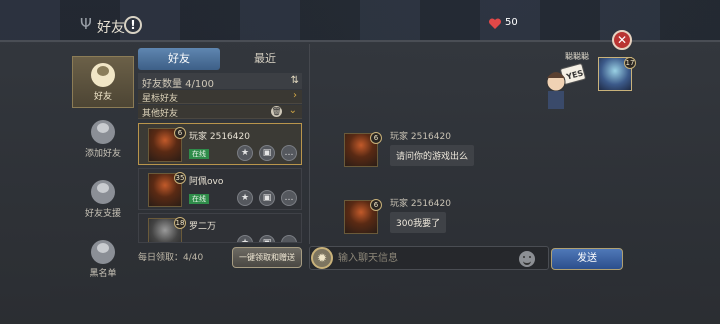 The width and height of the screenshot is (720, 324). Describe the element at coordinates (111, 28) in the screenshot. I see `page-title: 好友` at that location.